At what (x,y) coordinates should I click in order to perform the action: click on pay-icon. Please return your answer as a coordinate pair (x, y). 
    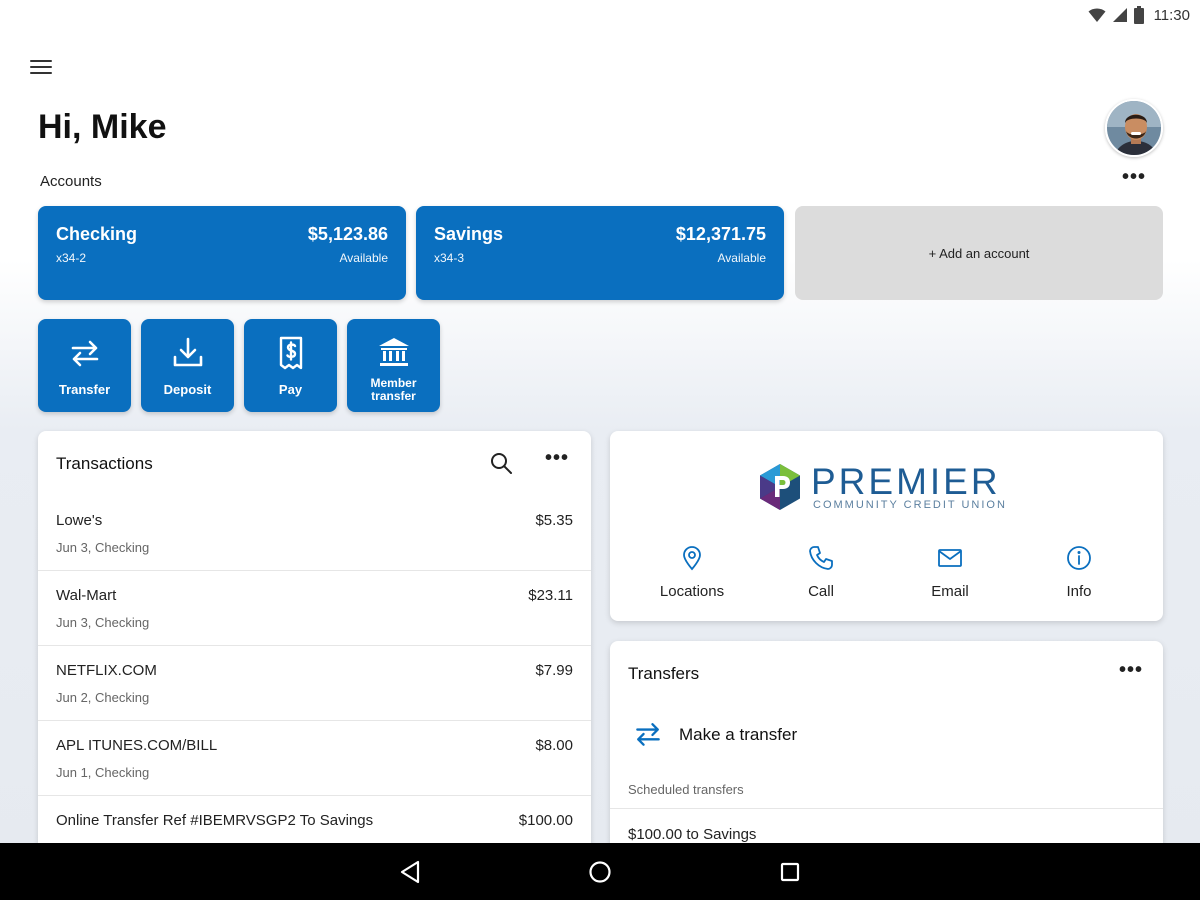
    Looking at the image, I should click on (290, 353).